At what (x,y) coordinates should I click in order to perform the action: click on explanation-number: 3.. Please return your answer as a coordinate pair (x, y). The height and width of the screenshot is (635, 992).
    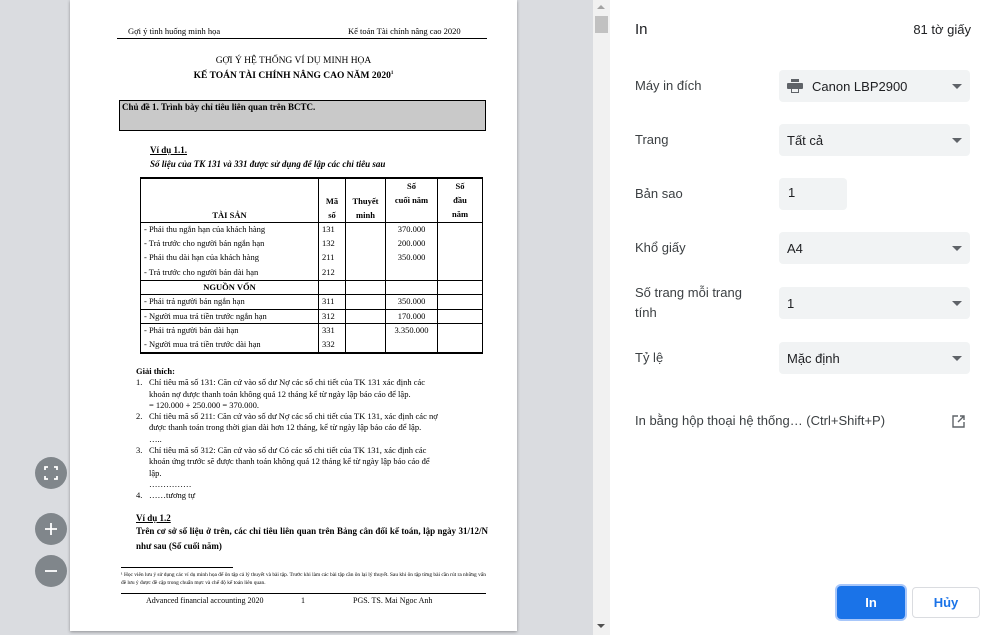
    Looking at the image, I should click on (139, 450).